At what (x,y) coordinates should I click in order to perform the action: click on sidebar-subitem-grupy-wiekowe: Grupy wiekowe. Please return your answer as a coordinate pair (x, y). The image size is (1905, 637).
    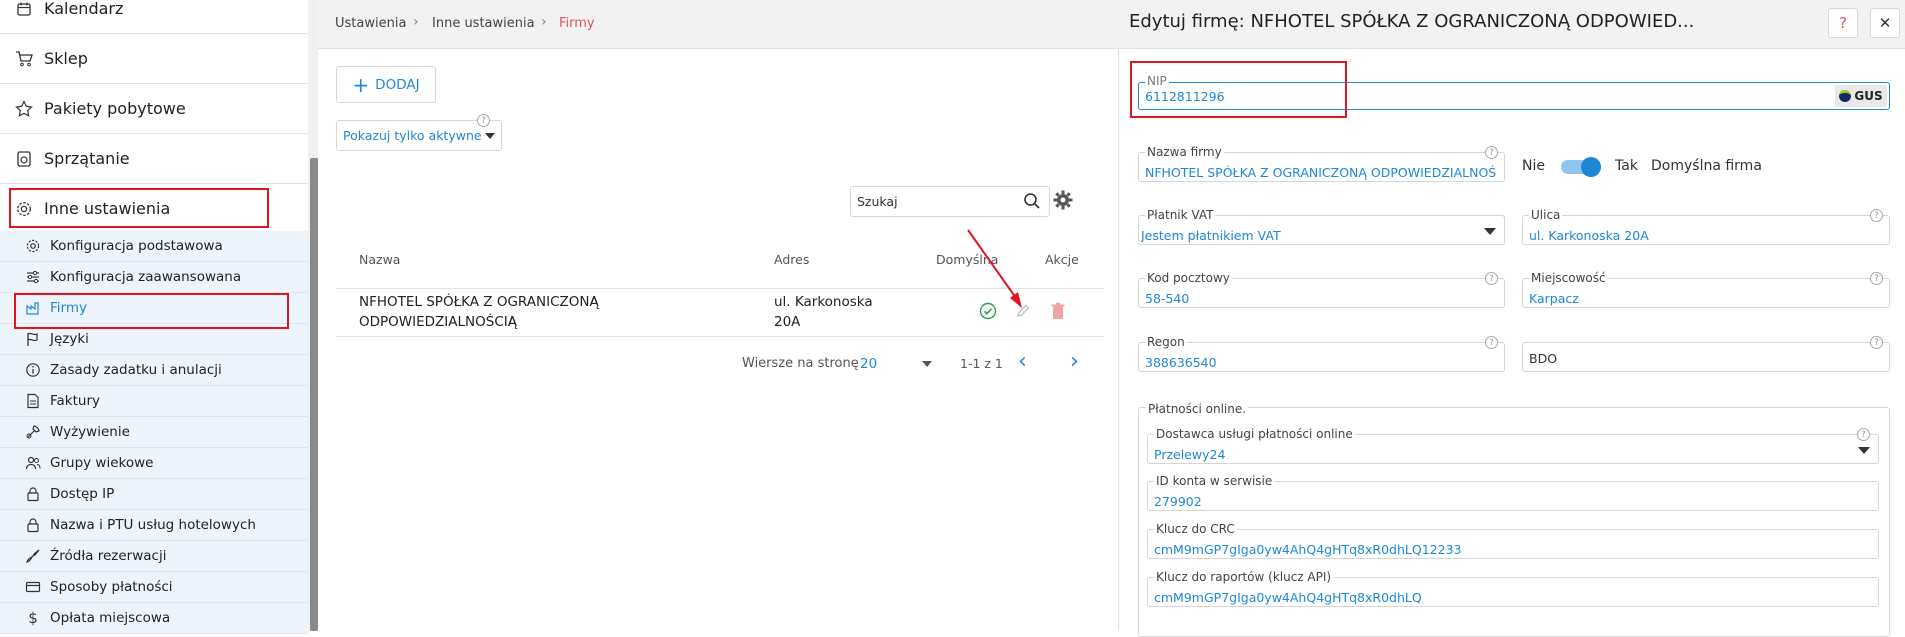
    Looking at the image, I should click on (154, 463).